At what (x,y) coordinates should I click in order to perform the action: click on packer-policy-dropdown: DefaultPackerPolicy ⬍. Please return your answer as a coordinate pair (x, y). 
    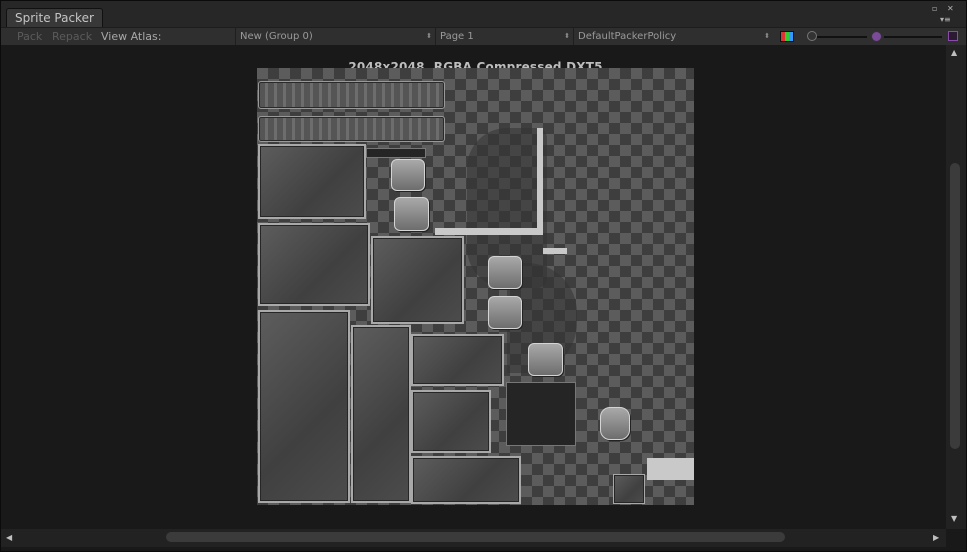
    Looking at the image, I should click on (673, 36).